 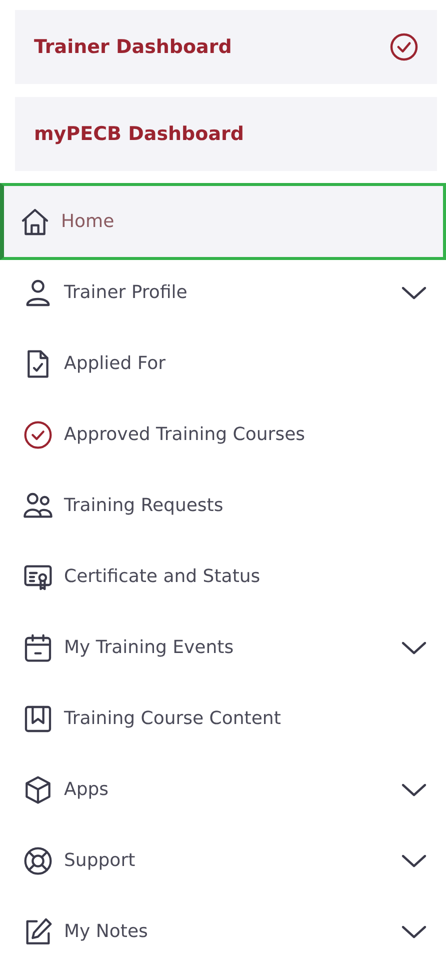 I want to click on menu-item: Training Course Content, so click(x=223, y=718).